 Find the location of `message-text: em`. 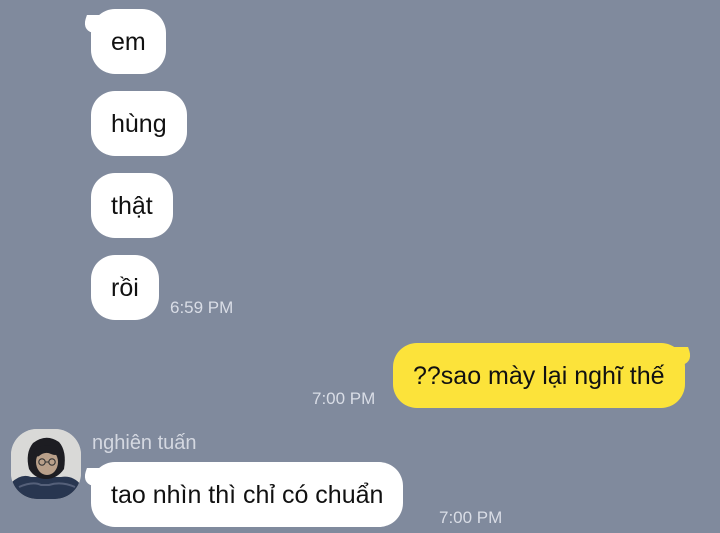

message-text: em is located at coordinates (128, 41).